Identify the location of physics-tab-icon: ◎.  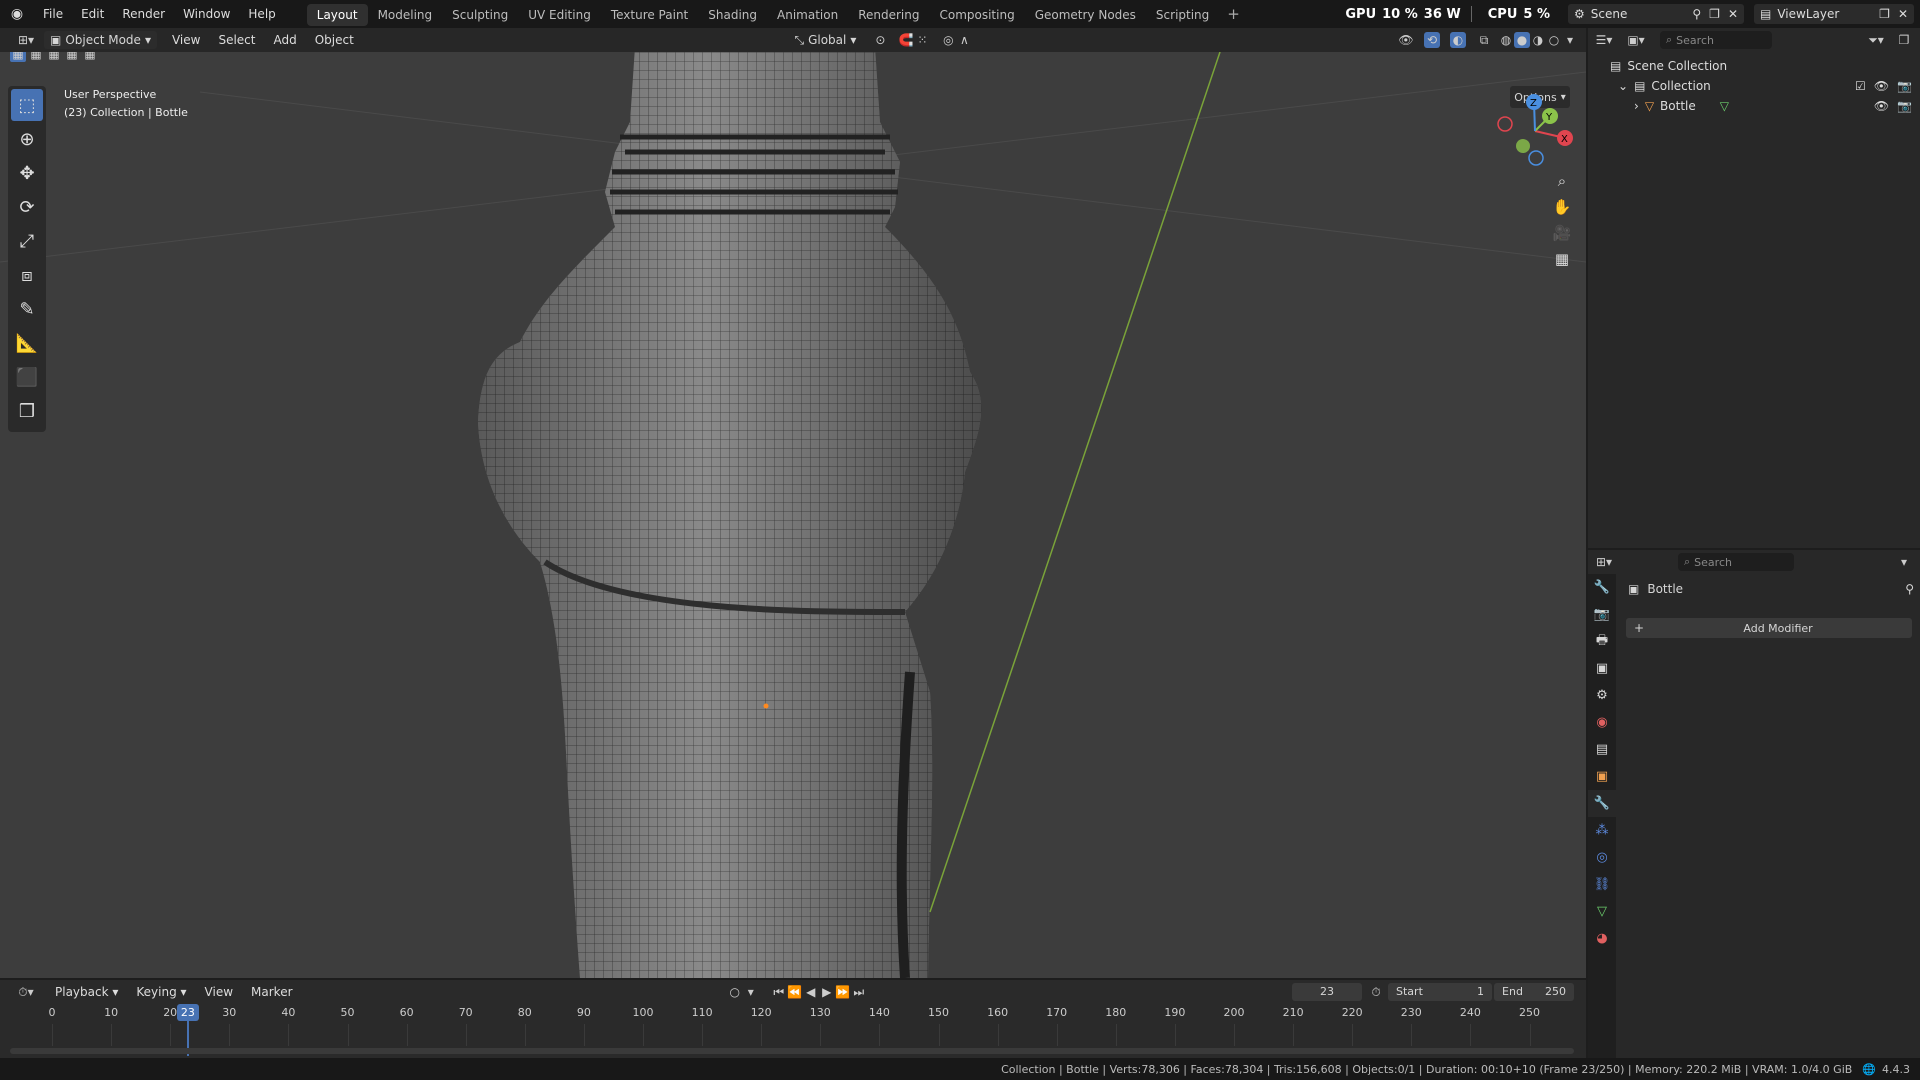
(1602, 857).